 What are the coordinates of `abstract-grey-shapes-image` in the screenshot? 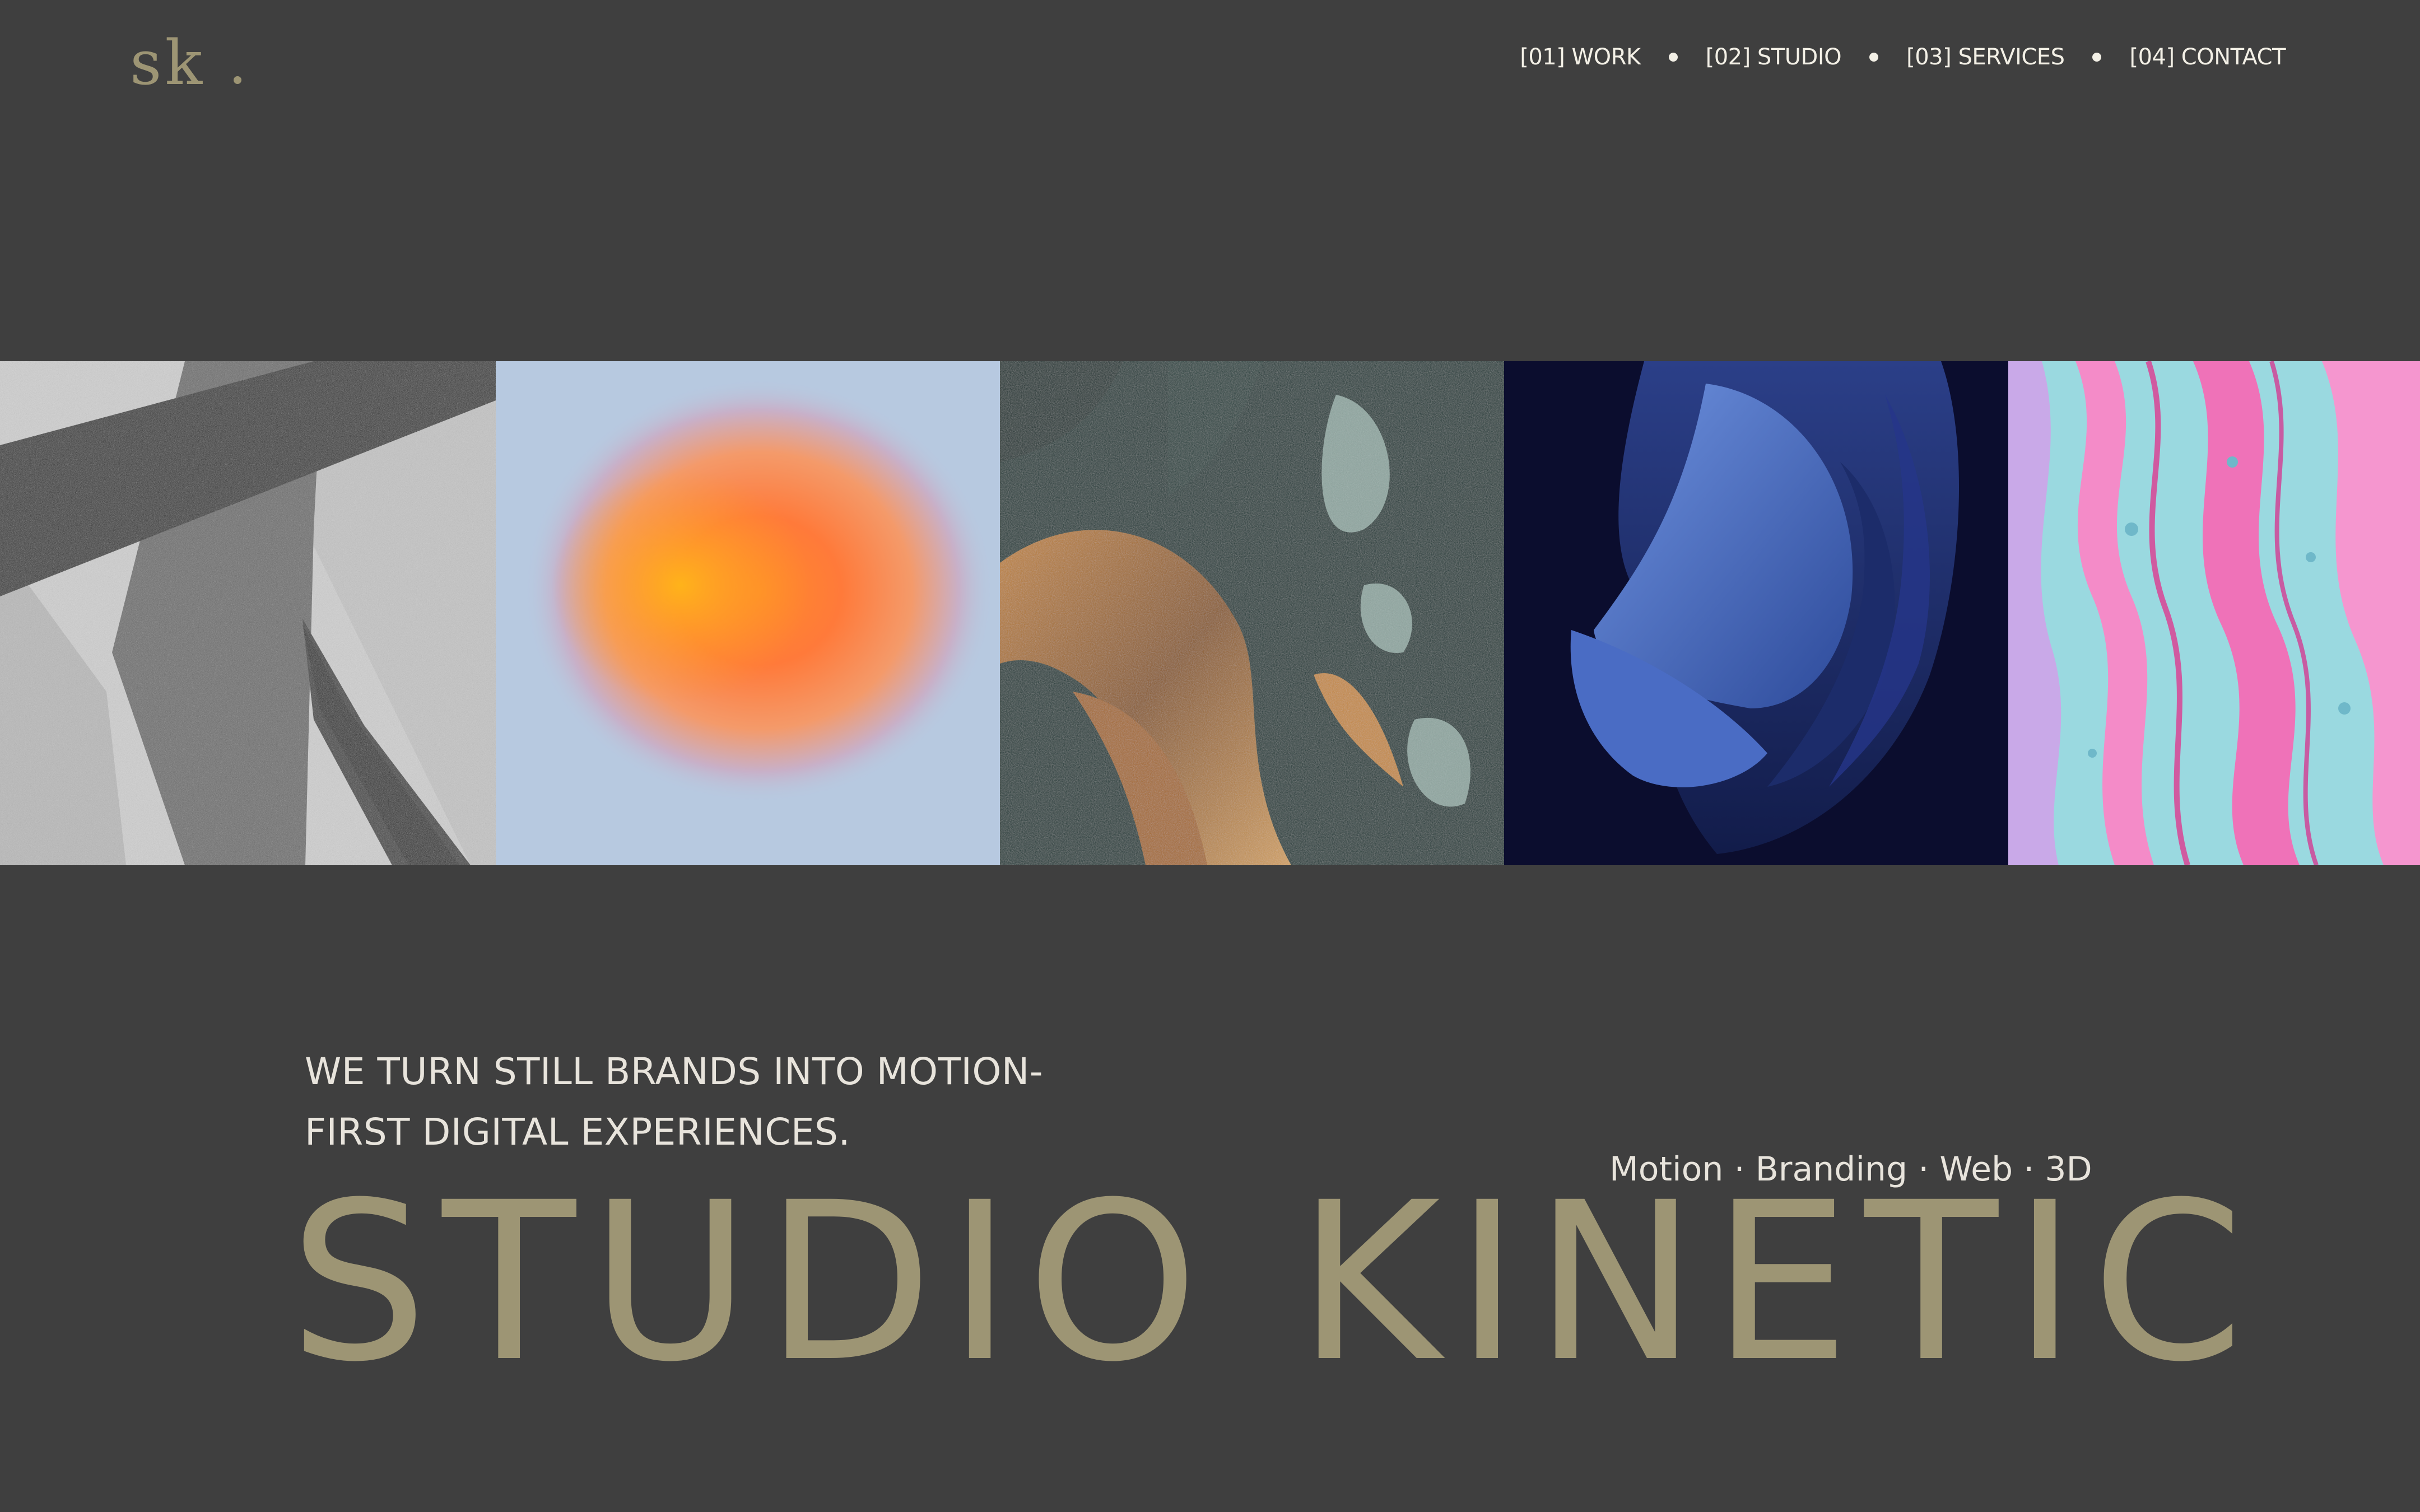 It's located at (248, 613).